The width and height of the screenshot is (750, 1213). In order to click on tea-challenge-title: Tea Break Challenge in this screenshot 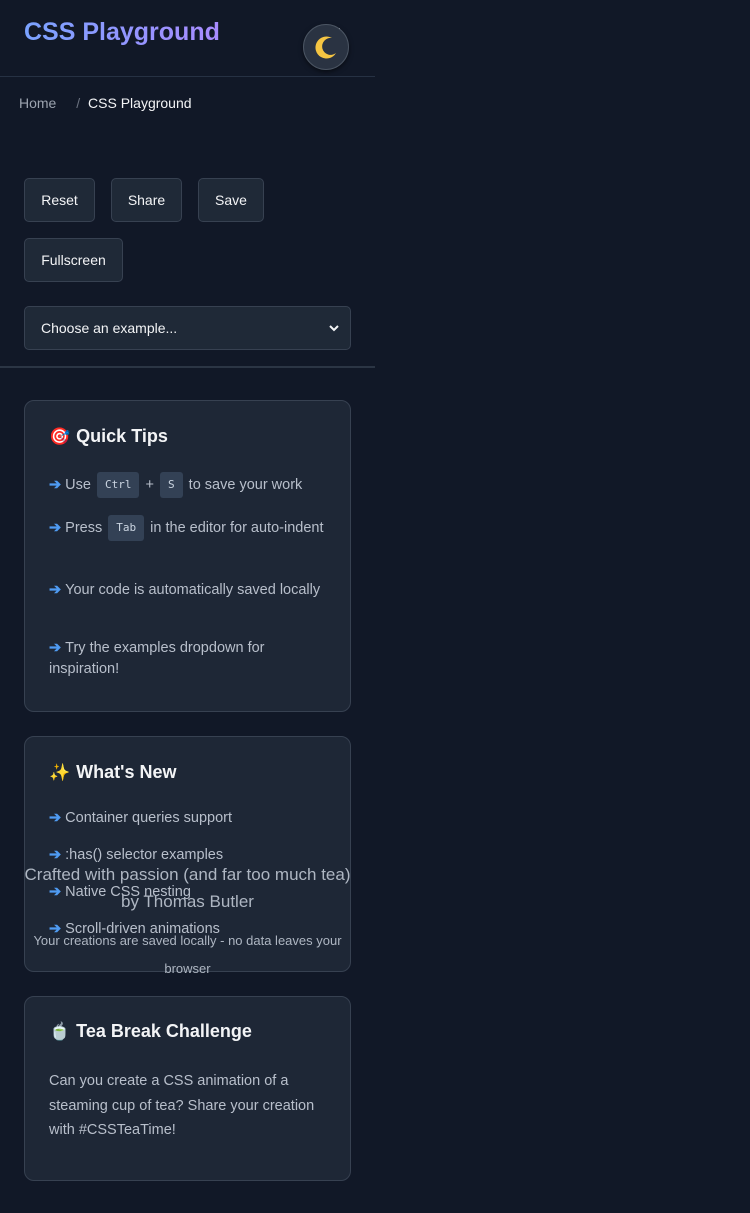, I will do `click(164, 1031)`.